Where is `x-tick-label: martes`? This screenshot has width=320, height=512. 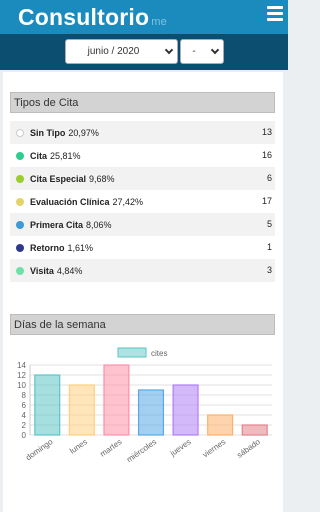 x-tick-label: martes is located at coordinates (110, 447).